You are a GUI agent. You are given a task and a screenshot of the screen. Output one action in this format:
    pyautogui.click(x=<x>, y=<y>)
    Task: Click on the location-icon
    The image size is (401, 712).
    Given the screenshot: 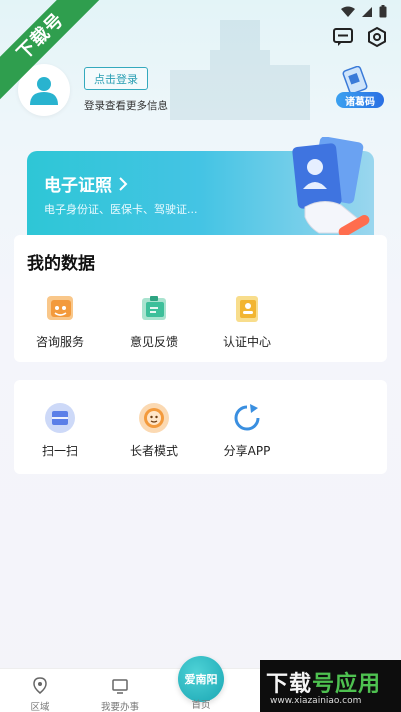 What is the action you would take?
    pyautogui.click(x=40, y=686)
    